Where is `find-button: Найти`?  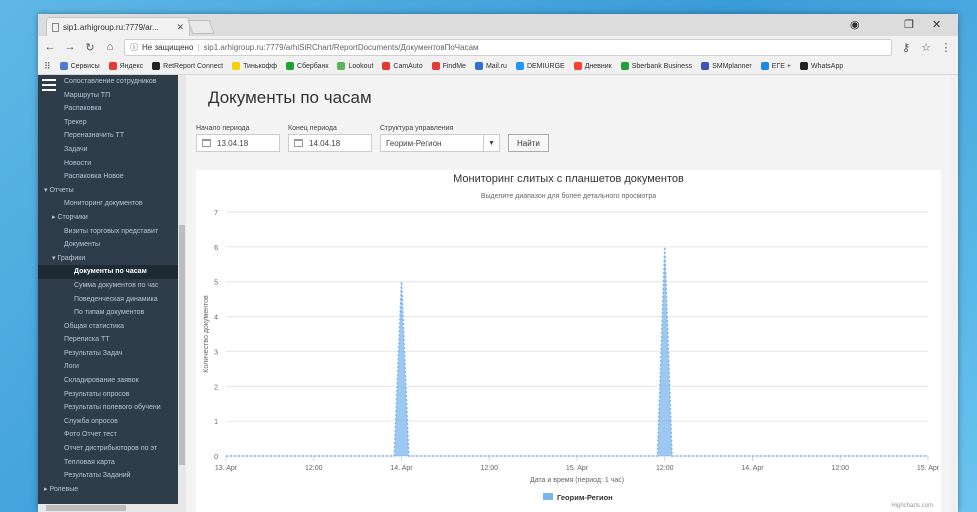 find-button: Найти is located at coordinates (528, 143).